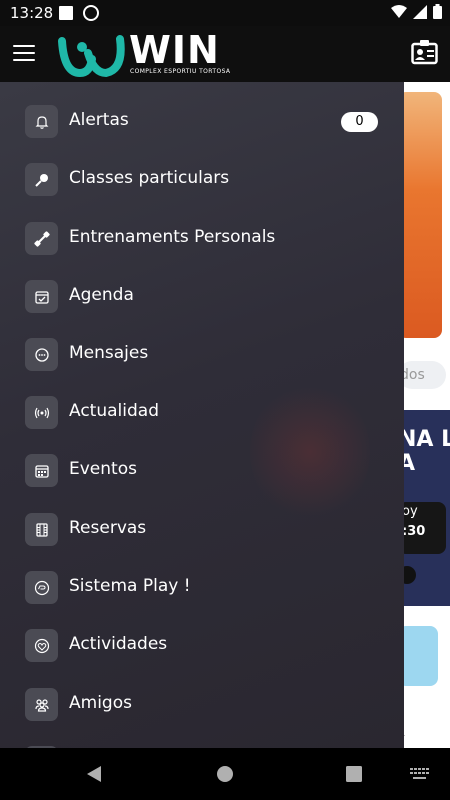 The height and width of the screenshot is (800, 450). Describe the element at coordinates (101, 295) in the screenshot. I see `drawer-item-label: Agenda` at that location.